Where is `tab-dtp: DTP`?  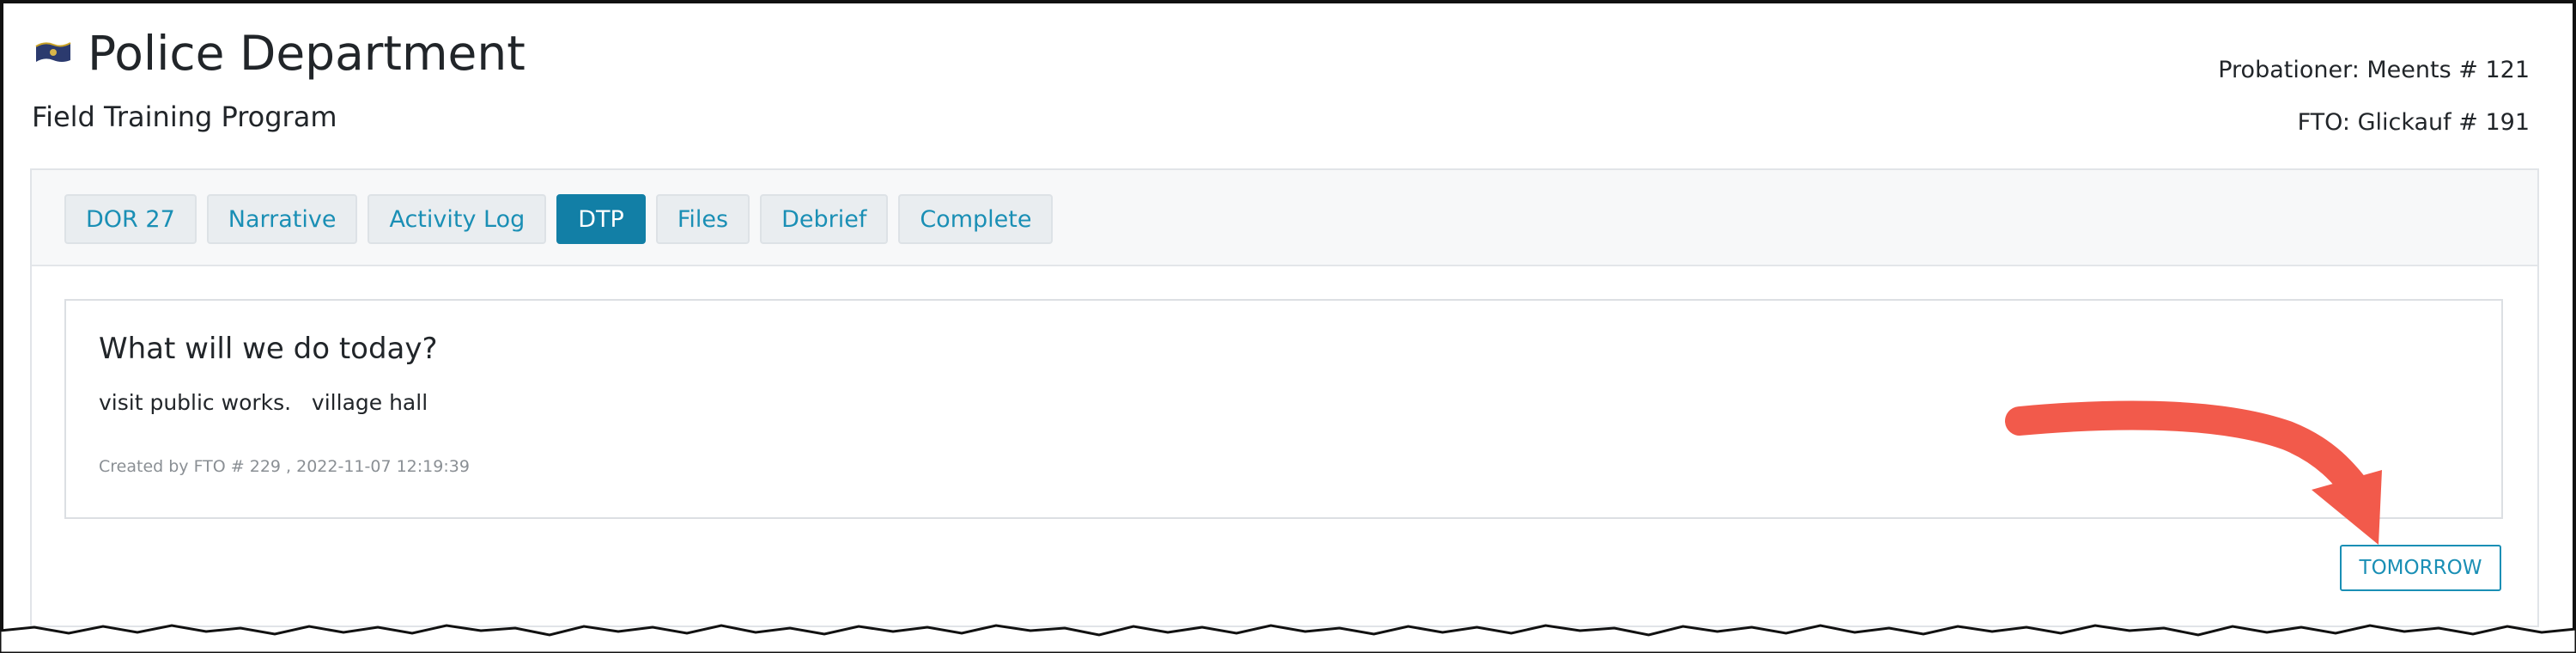
tab-dtp: DTP is located at coordinates (601, 219).